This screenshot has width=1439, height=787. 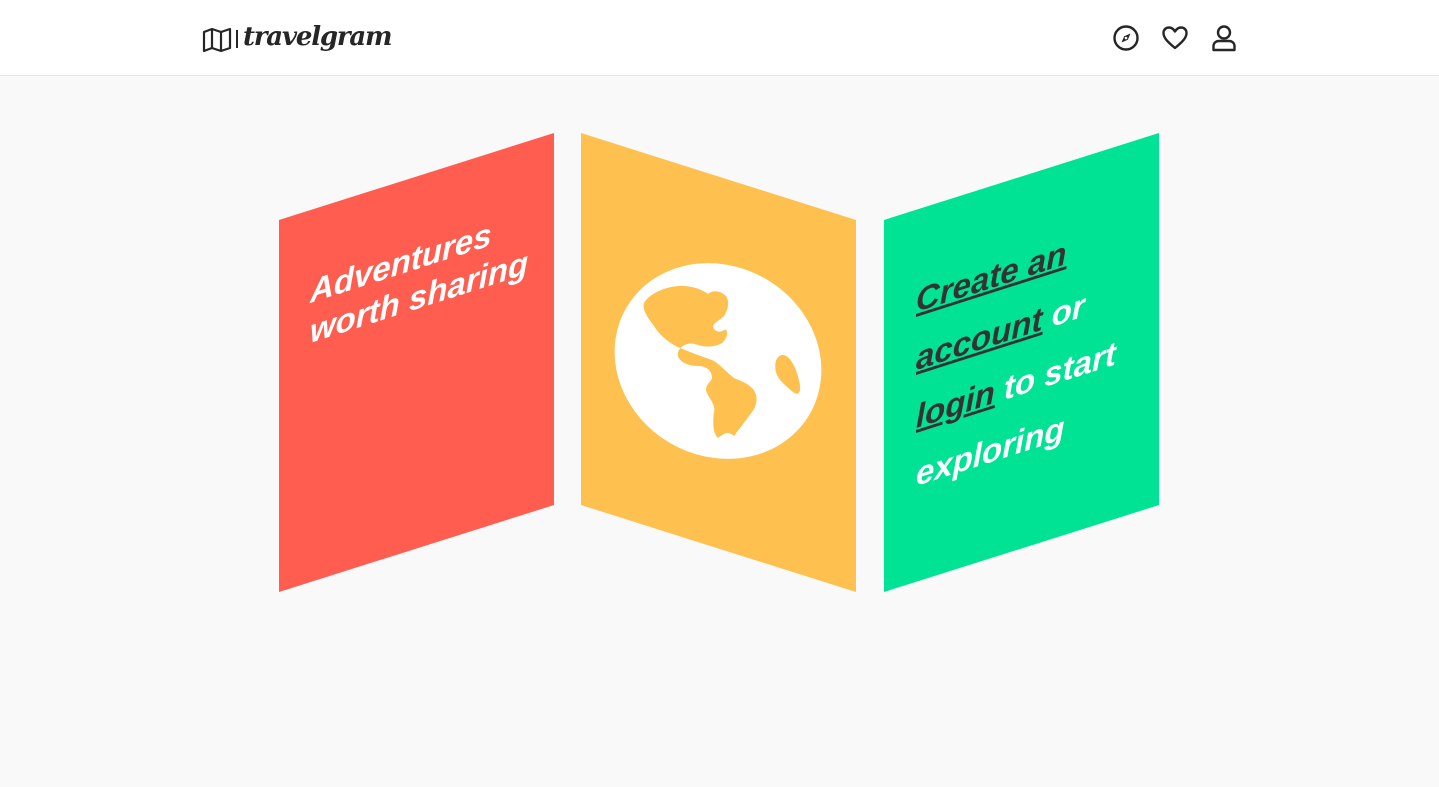 I want to click on logo-wordmark: travelgram, so click(x=318, y=37).